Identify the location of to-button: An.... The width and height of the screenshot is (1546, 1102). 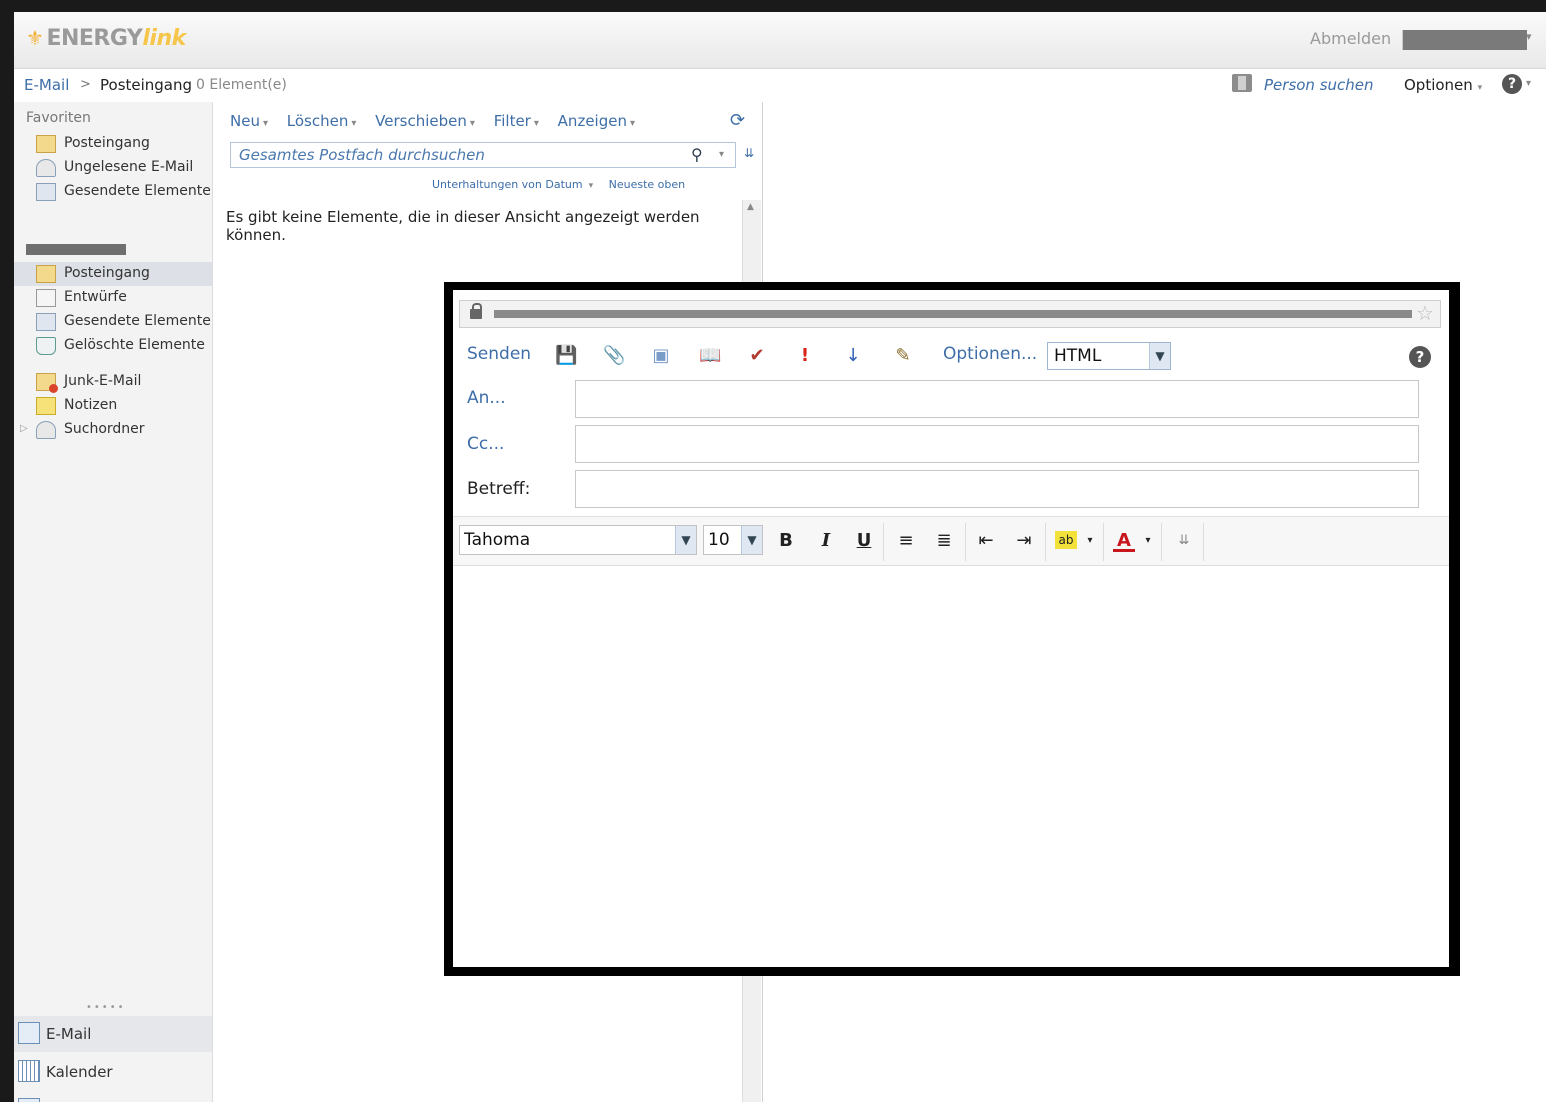
(486, 398).